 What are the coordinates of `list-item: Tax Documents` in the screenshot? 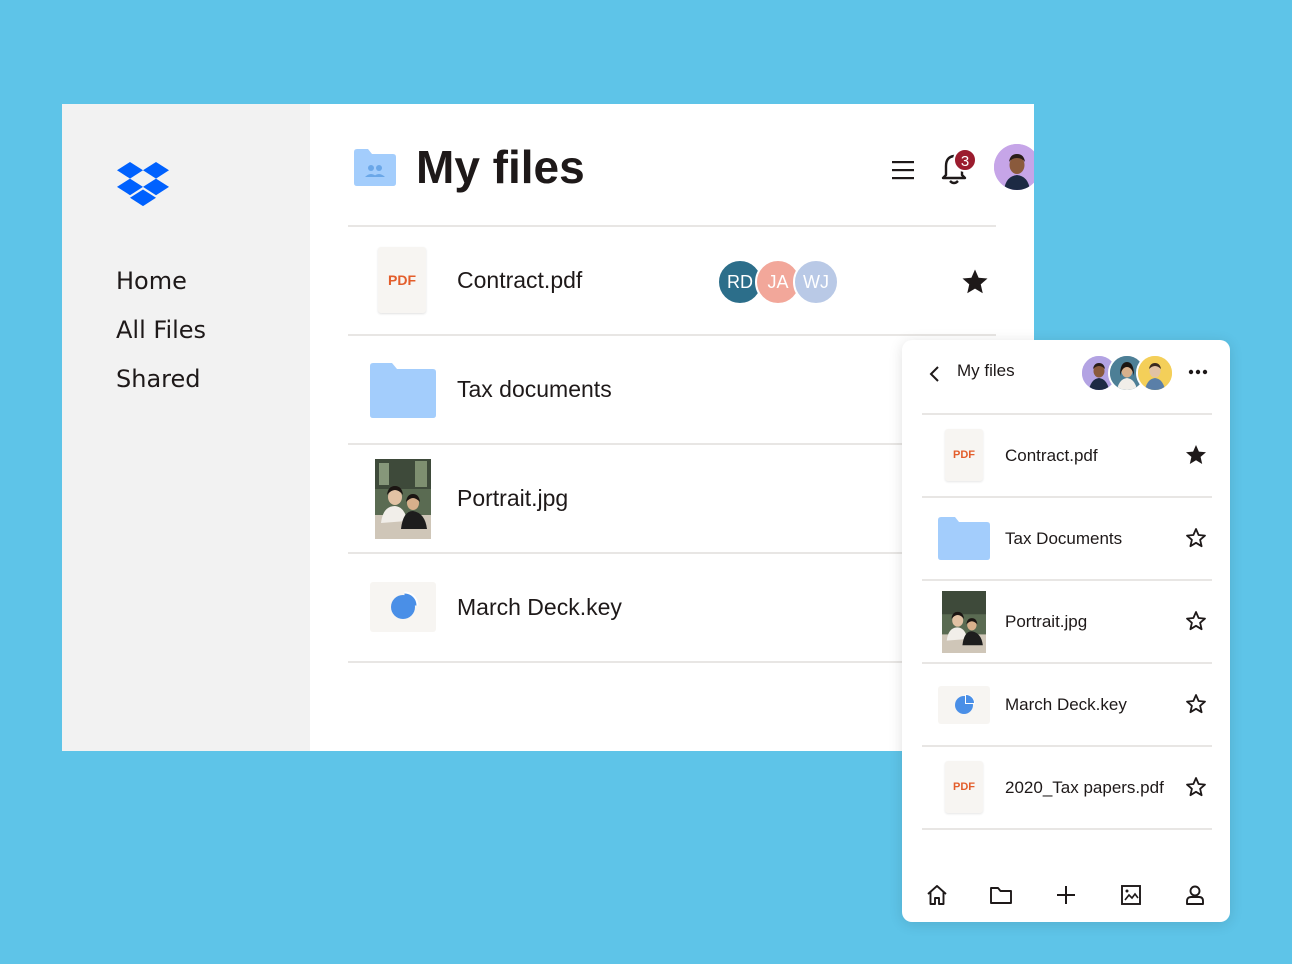 It's located at (1067, 537).